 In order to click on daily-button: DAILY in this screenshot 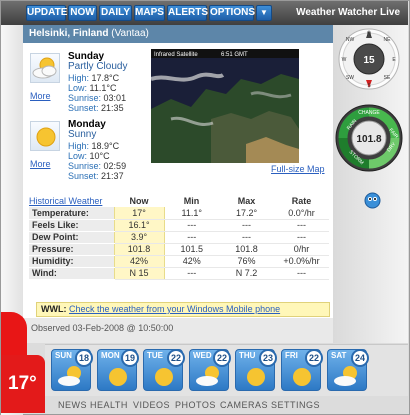, I will do `click(115, 13)`.